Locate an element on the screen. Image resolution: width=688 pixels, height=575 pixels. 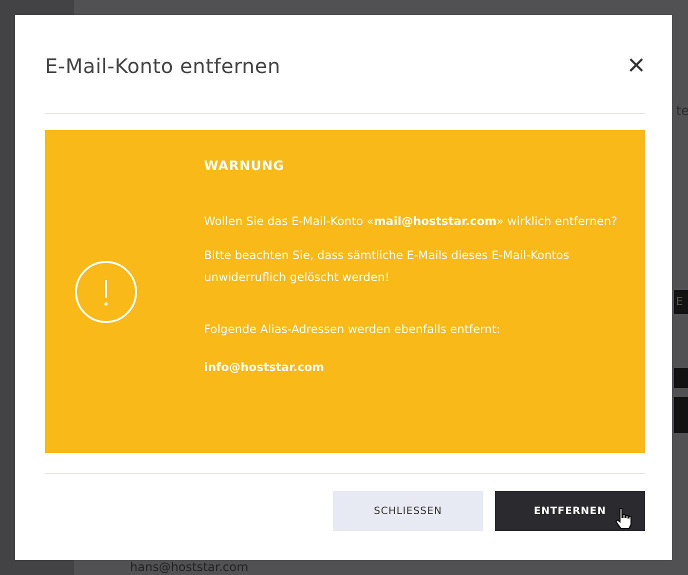
alias-address: info@hoststar.com is located at coordinates (265, 367).